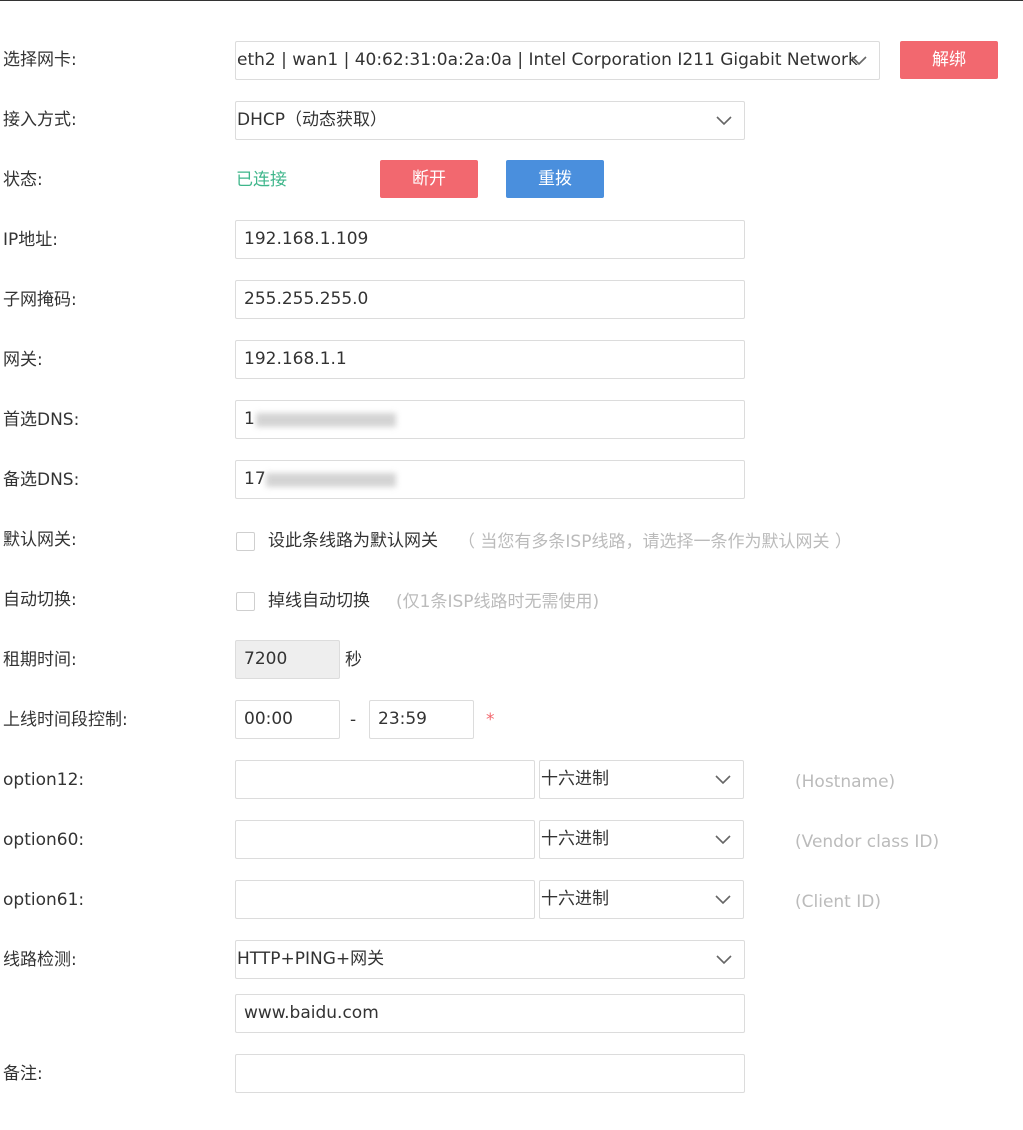 The image size is (1023, 1130). What do you see at coordinates (40, 660) in the screenshot?
I see `lease-label: 租期时间:` at bounding box center [40, 660].